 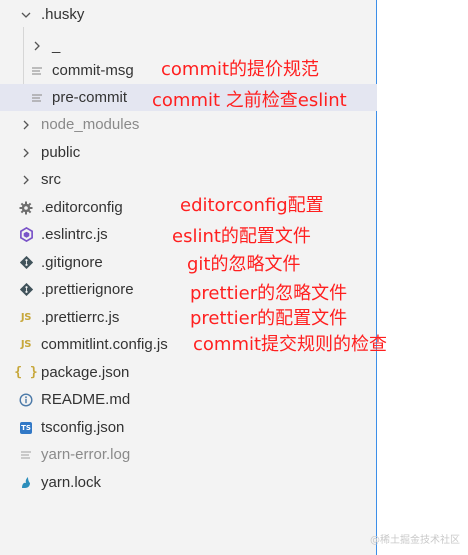 What do you see at coordinates (74, 234) in the screenshot?
I see `file-label: .eslintrc.js` at bounding box center [74, 234].